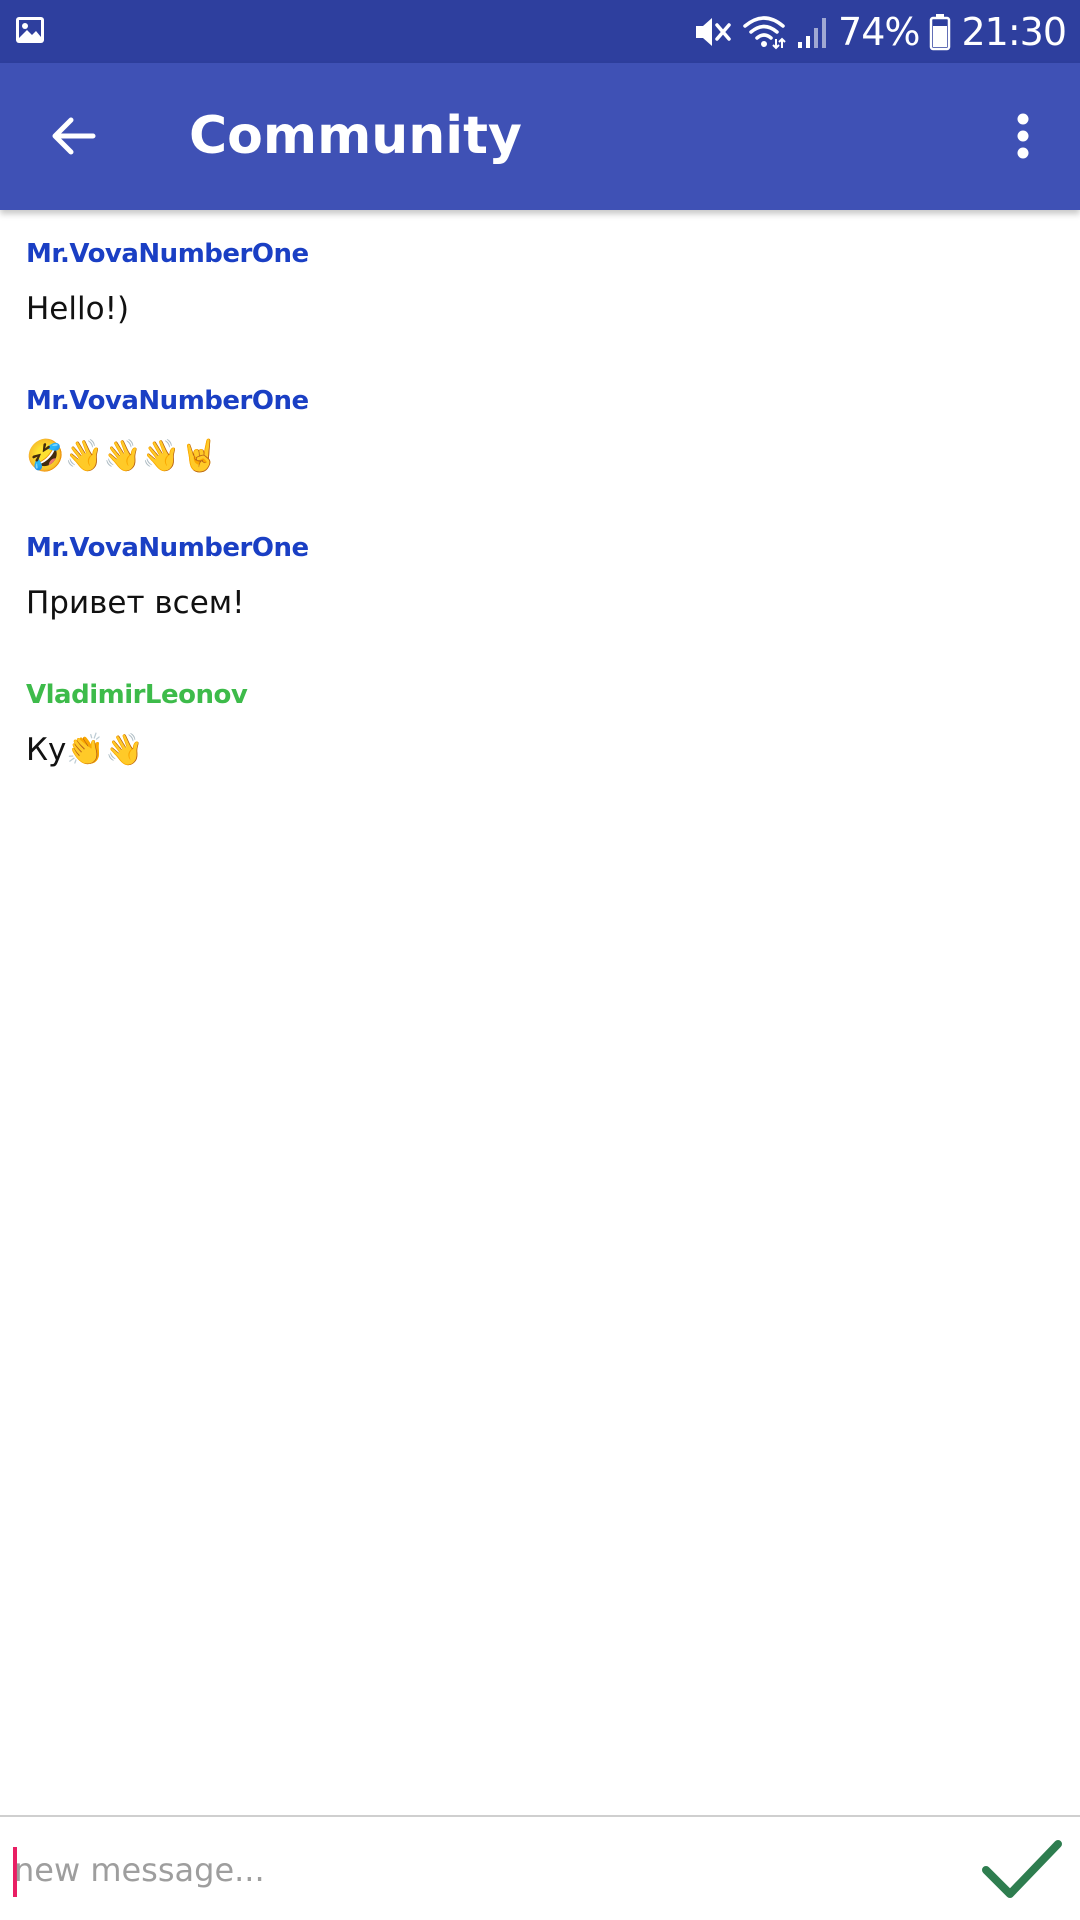  I want to click on back-button, so click(73, 138).